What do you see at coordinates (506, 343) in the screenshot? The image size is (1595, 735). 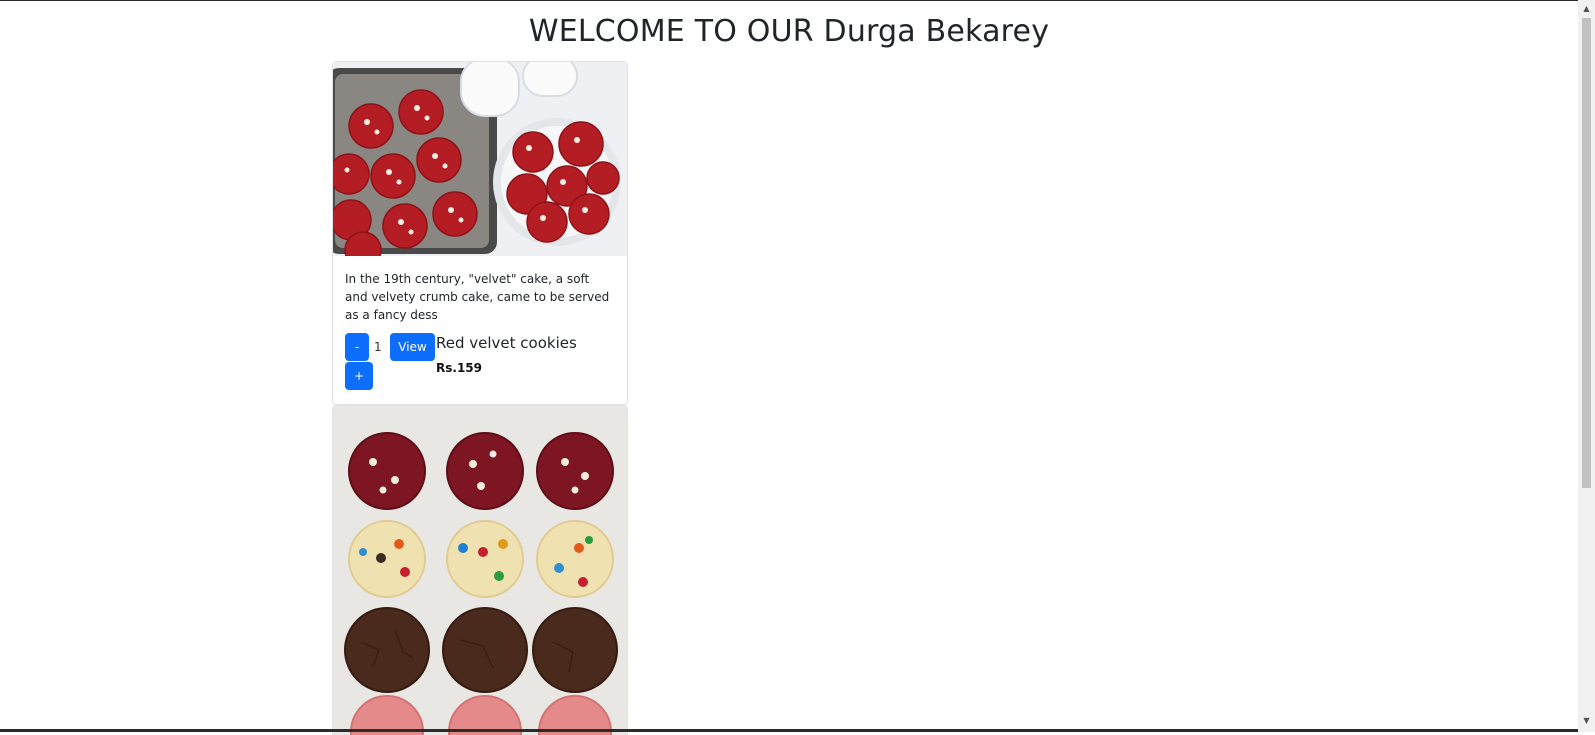 I see `product-name: Red velvet cookies` at bounding box center [506, 343].